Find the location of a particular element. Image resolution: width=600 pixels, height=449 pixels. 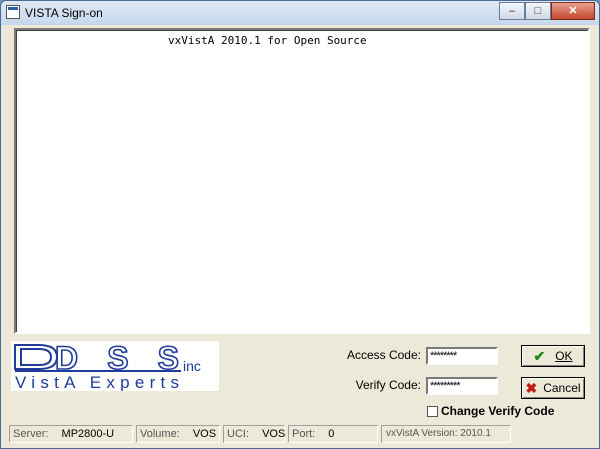

cancel-button-label: Cancel is located at coordinates (562, 388).